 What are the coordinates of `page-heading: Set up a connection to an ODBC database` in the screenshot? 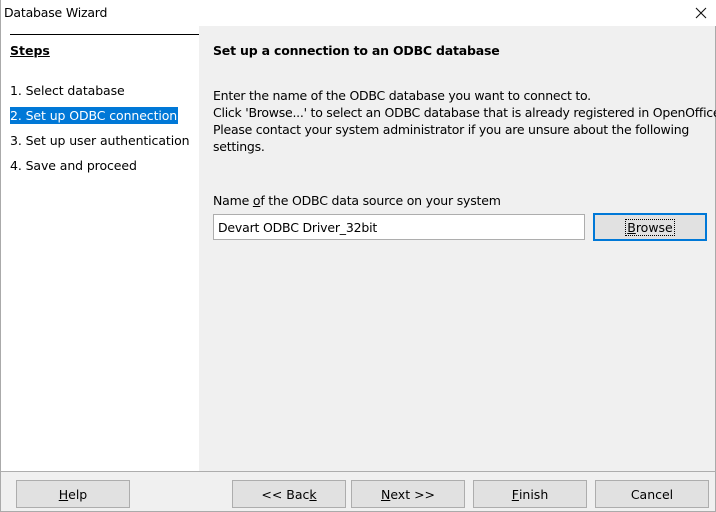 It's located at (356, 50).